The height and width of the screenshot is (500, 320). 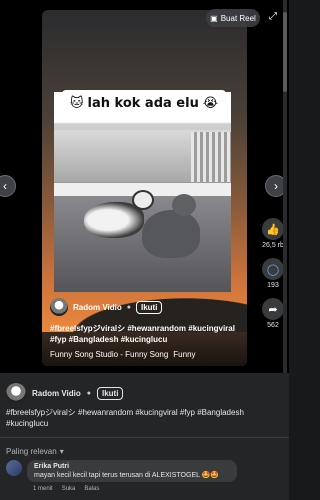 I want to click on video-caption: 🐱 lah kok ada elu 😭, so click(x=144, y=103).